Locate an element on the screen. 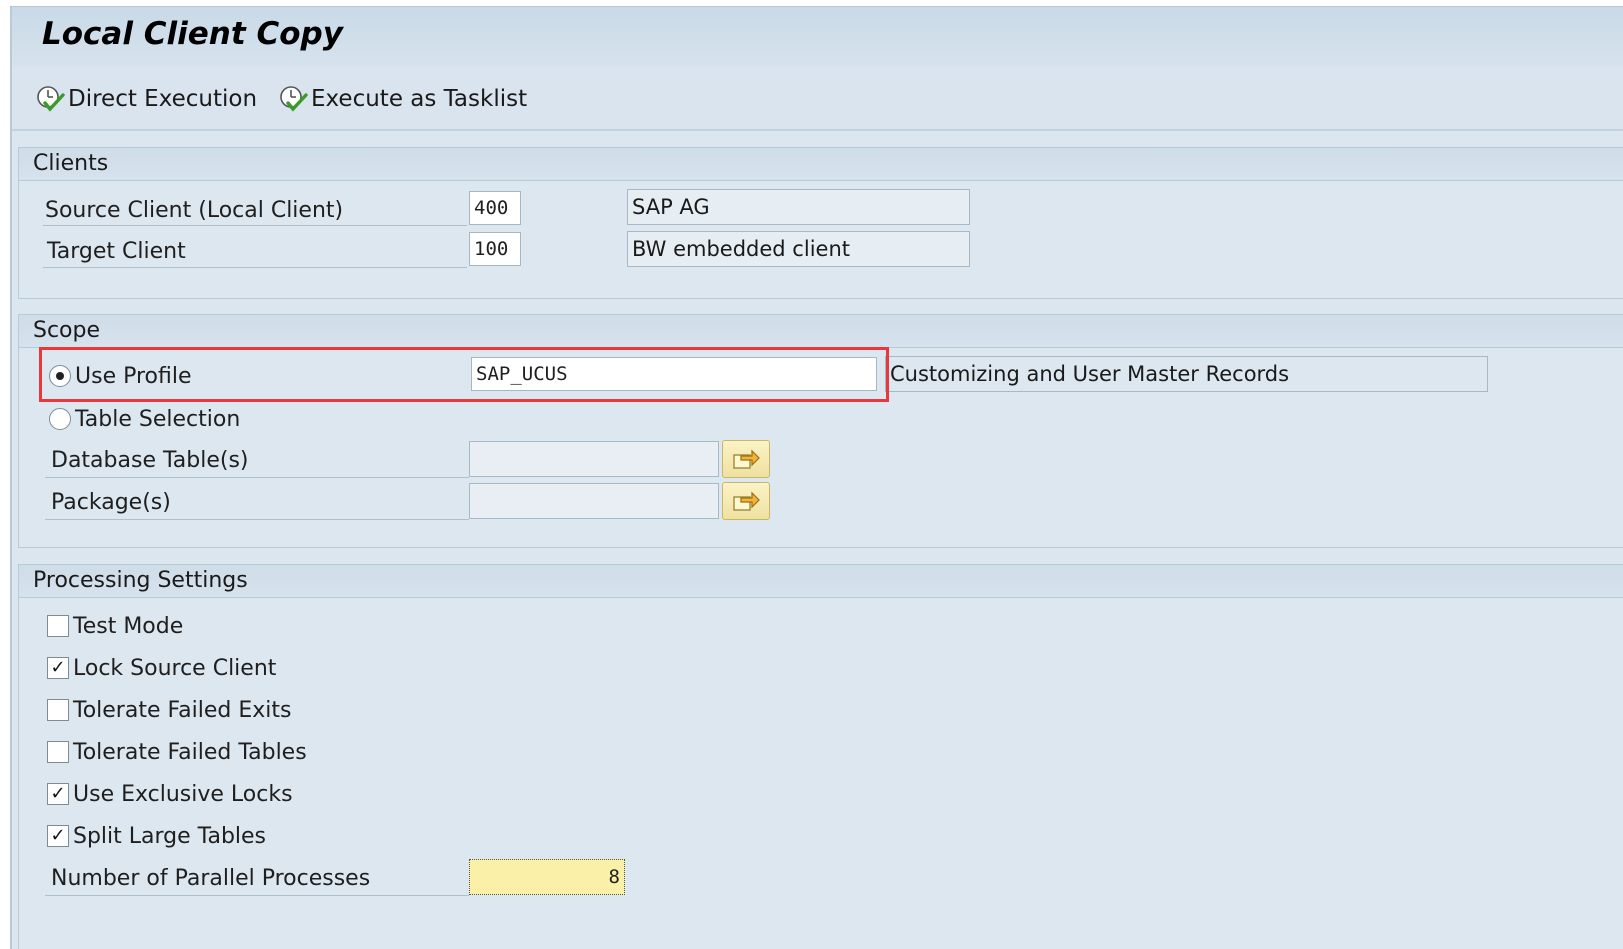 Image resolution: width=1623 pixels, height=949 pixels. database-tables-label: Database Table(s) is located at coordinates (150, 460).